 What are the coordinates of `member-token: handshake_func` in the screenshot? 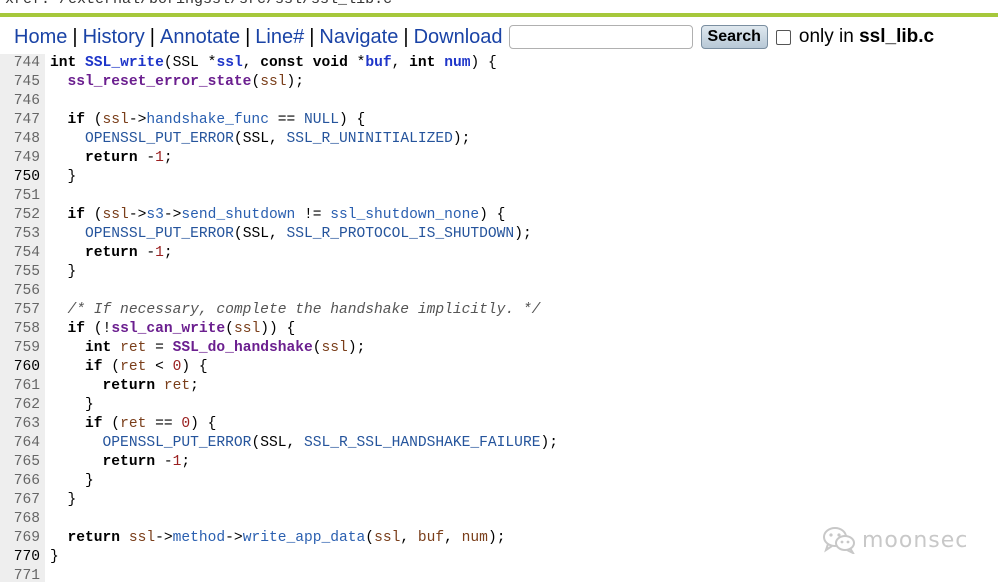 It's located at (207, 120).